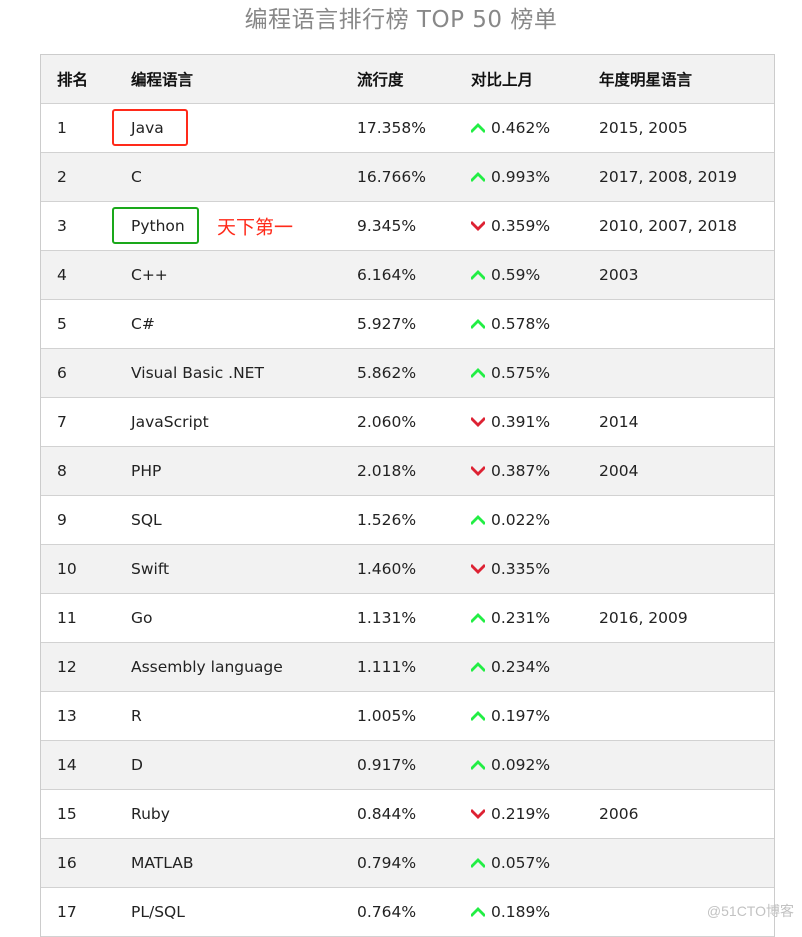 This screenshot has height=937, width=802. I want to click on change-cell: 0.234%, so click(535, 667).